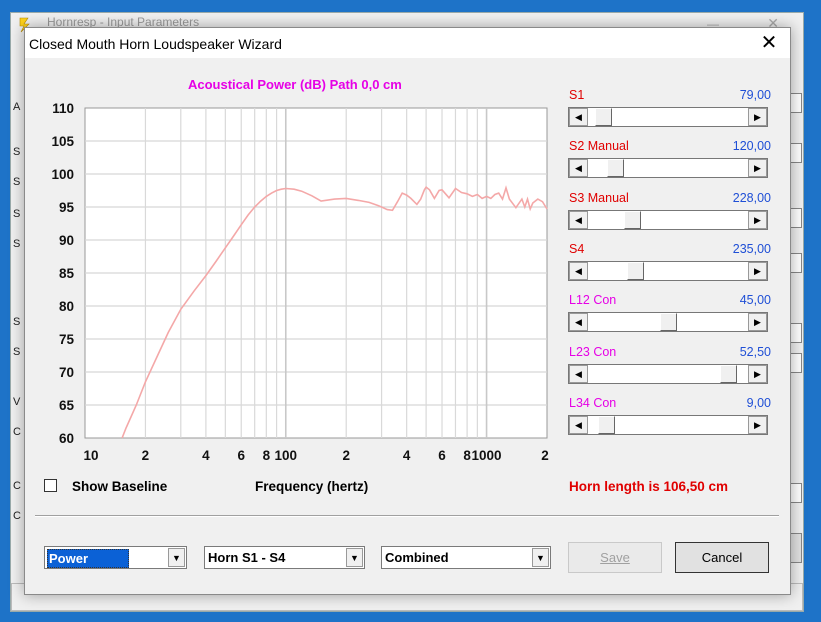 This screenshot has height=622, width=821. Describe the element at coordinates (769, 43) in the screenshot. I see `close-button: ✕` at that location.